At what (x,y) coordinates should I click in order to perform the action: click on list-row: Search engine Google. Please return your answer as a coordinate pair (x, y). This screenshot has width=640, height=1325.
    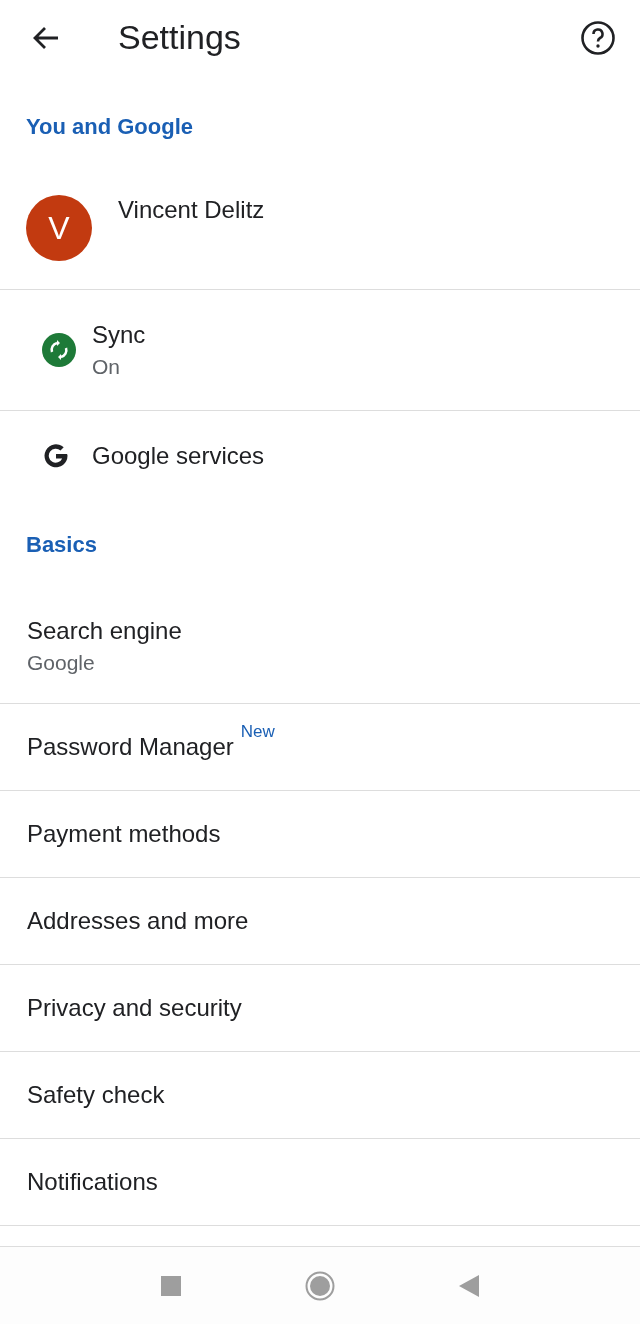
    Looking at the image, I should click on (320, 647).